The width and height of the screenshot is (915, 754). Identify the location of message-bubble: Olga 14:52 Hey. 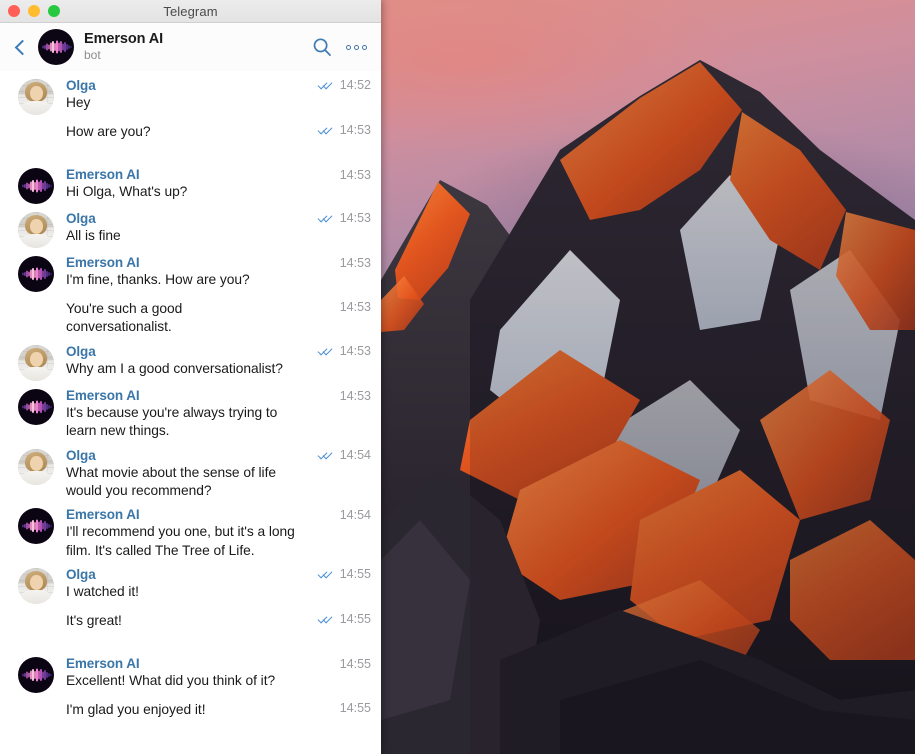
(219, 95).